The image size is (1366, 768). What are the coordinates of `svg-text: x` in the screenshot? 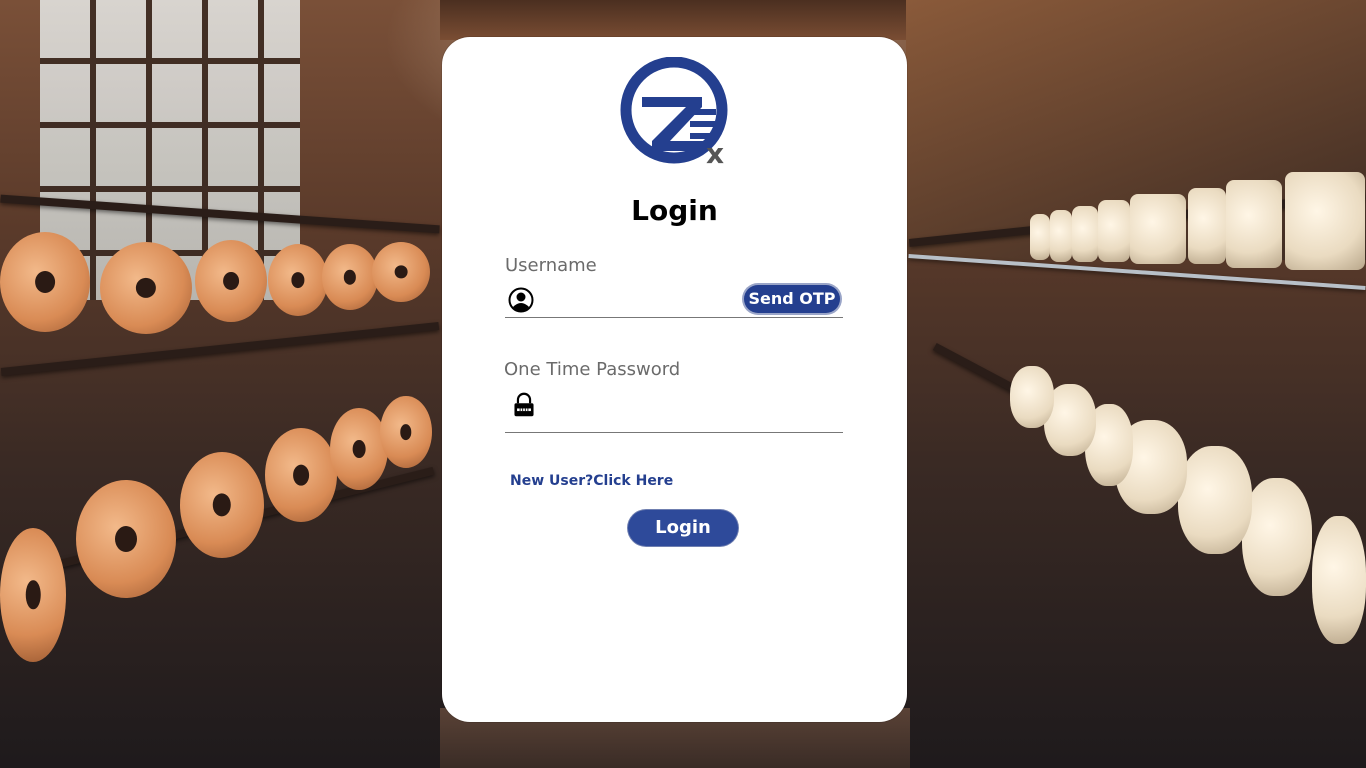 It's located at (715, 153).